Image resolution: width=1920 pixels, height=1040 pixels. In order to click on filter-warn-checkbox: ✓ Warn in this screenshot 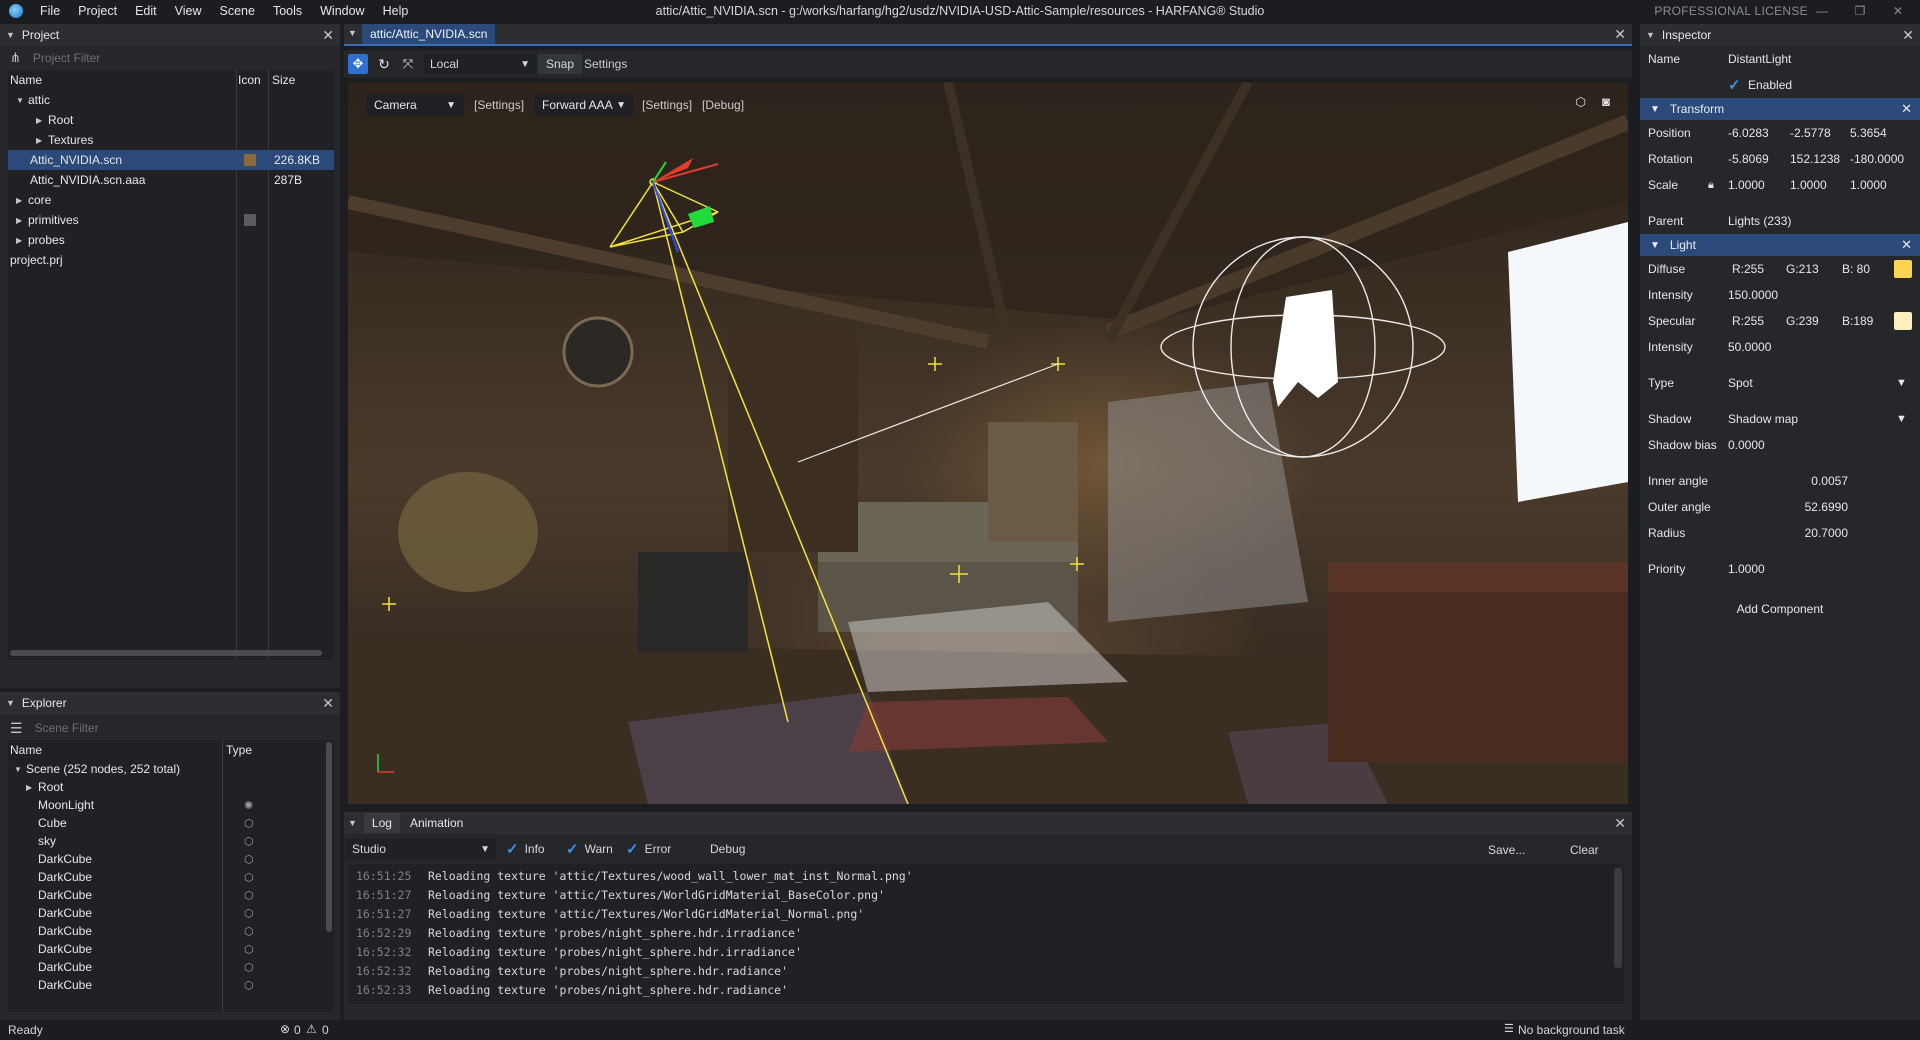, I will do `click(589, 849)`.